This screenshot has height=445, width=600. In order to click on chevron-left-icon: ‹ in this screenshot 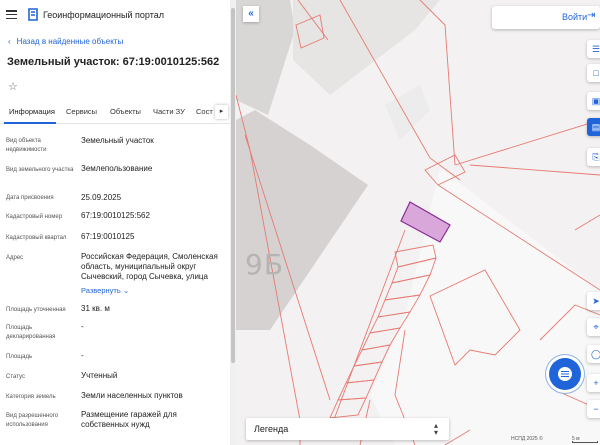, I will do `click(9, 41)`.